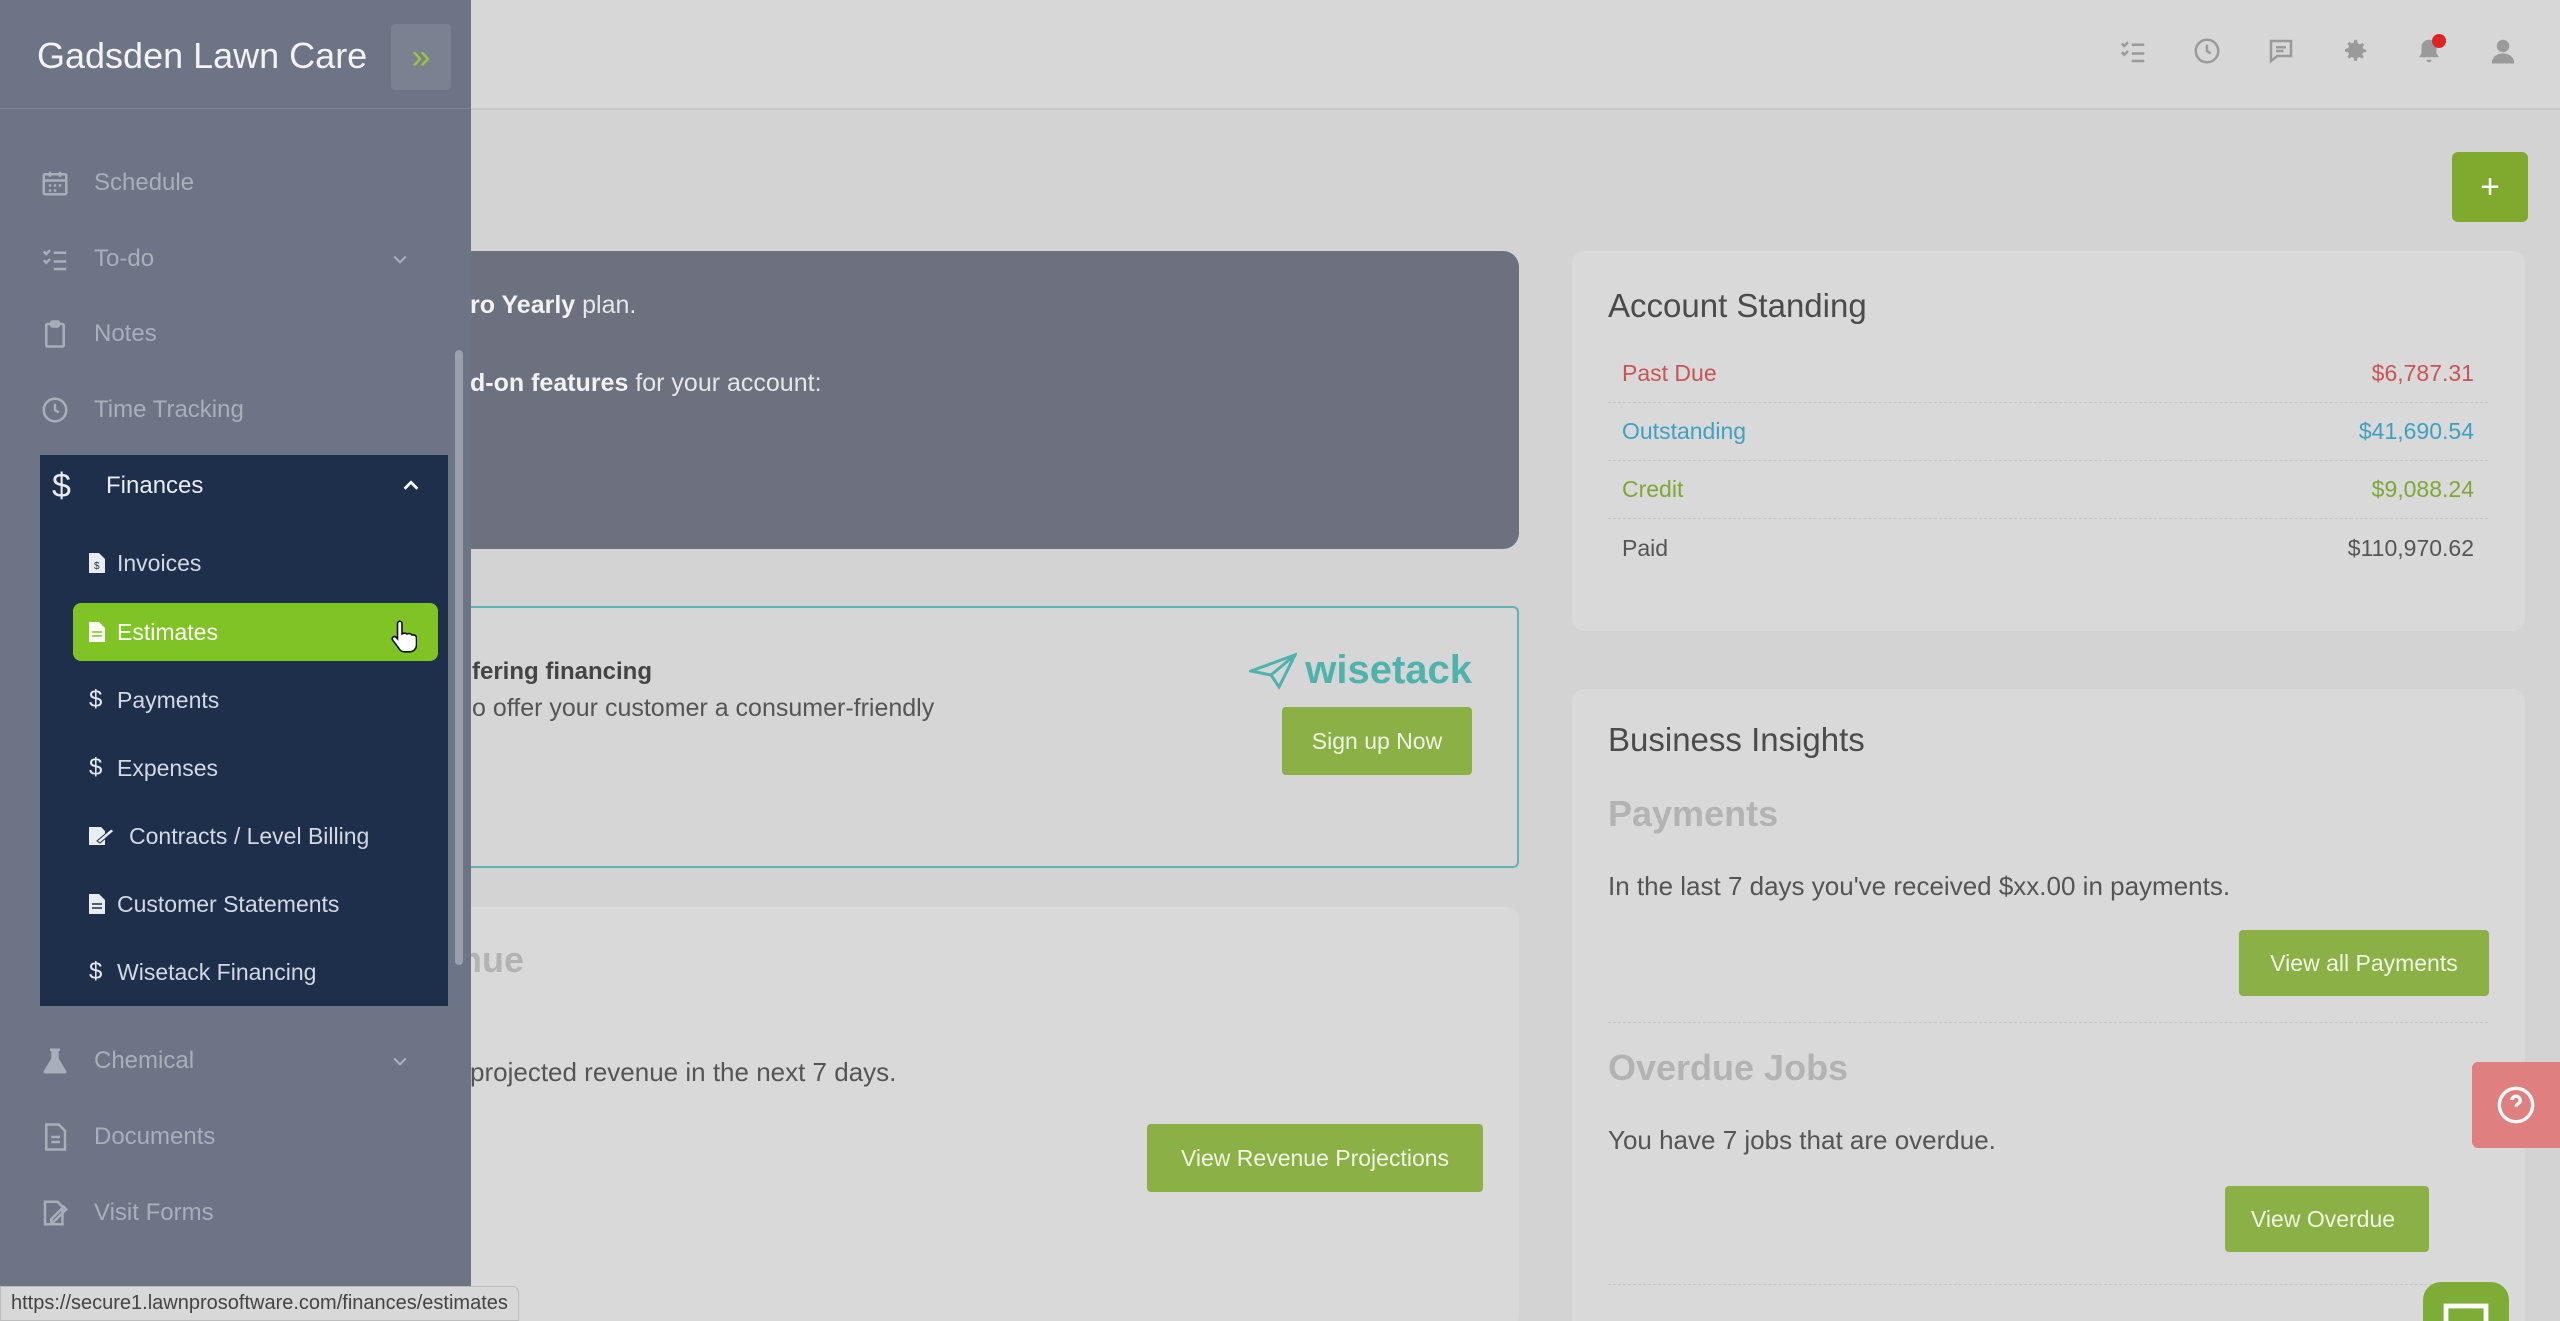 The image size is (2560, 1321). I want to click on sidebar-item-label: Notes, so click(125, 333).